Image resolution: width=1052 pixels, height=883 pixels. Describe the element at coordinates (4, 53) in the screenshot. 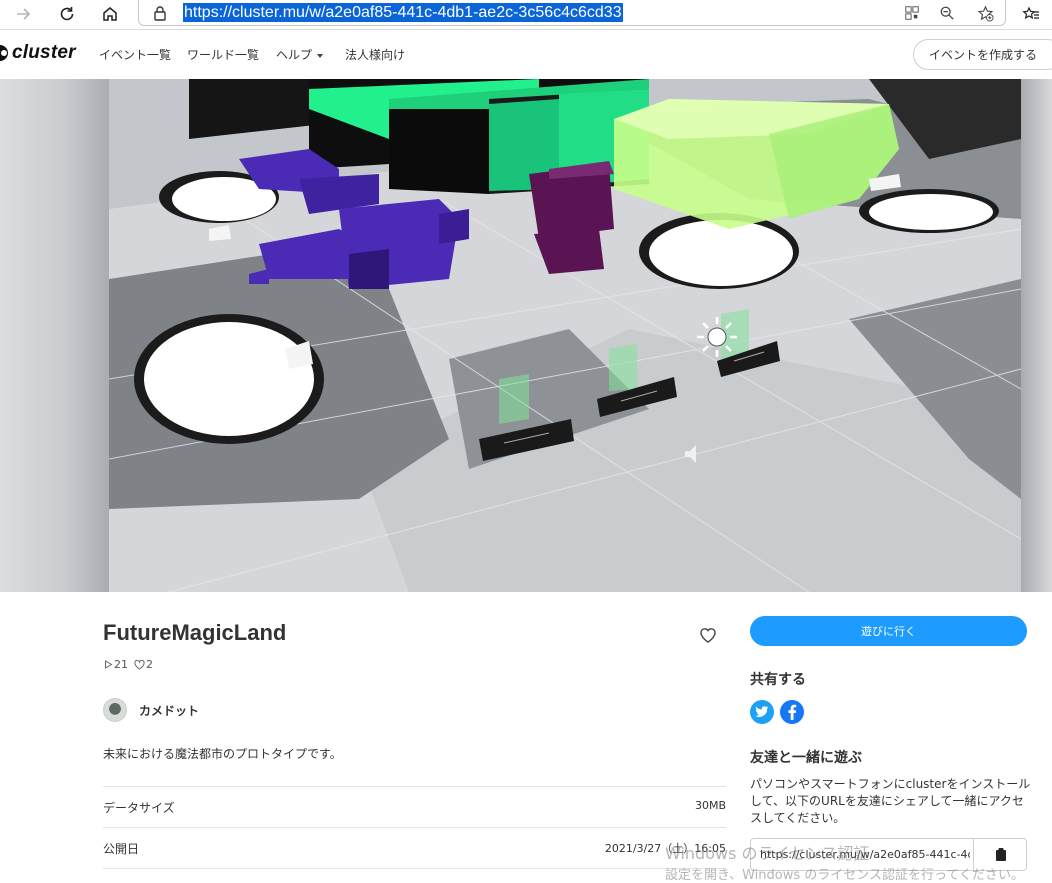

I see `cluster-logo-icon` at that location.